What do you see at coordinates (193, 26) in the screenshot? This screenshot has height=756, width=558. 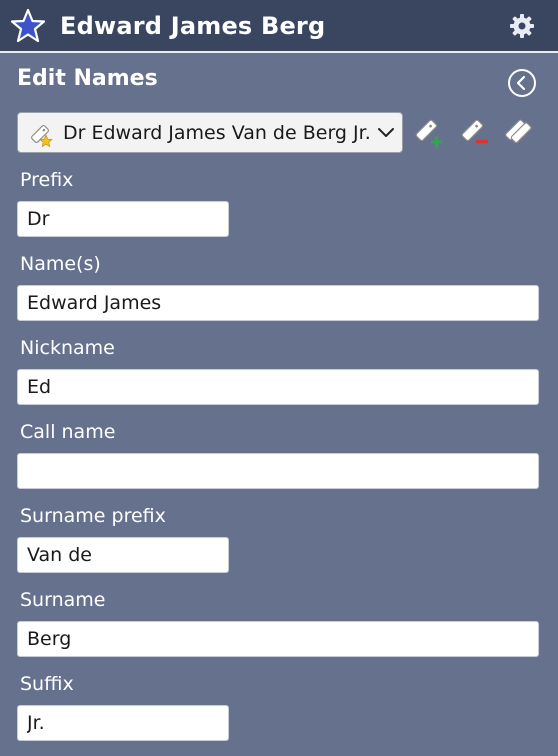 I see `window-title: Edward James Berg` at bounding box center [193, 26].